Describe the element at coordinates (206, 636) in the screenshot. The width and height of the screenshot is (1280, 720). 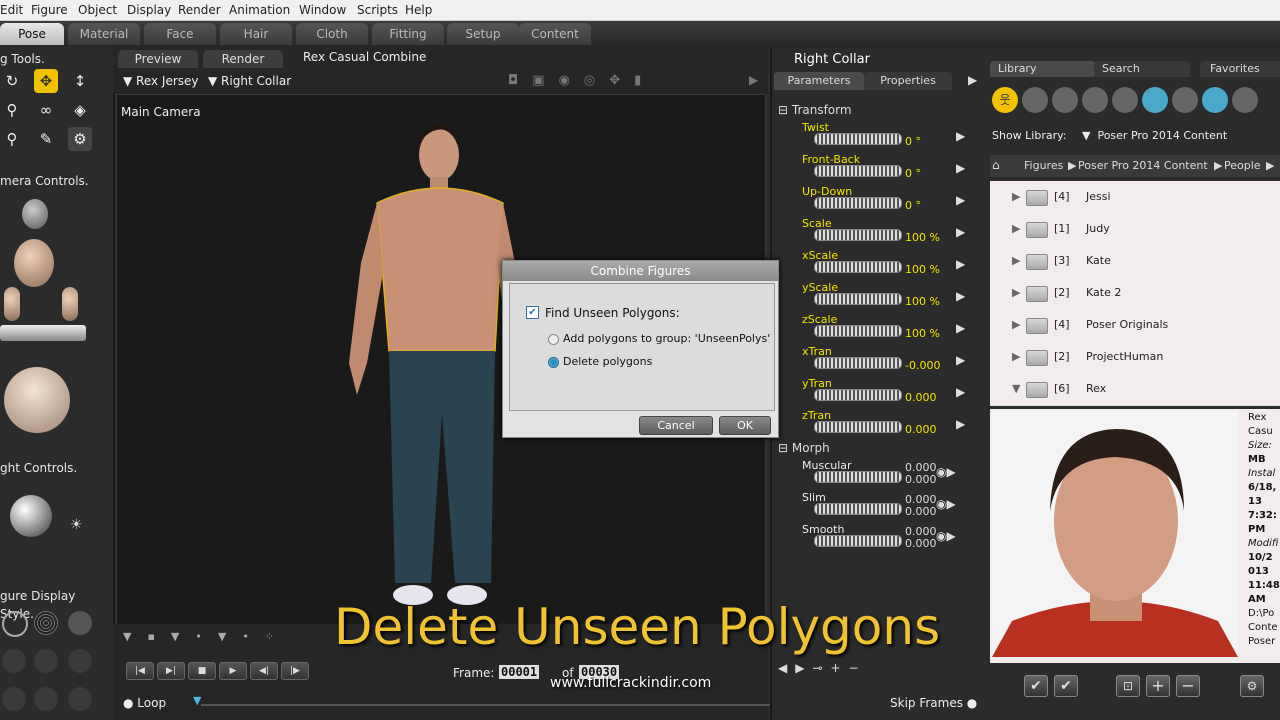
I see `display-options-icon: ▼▪▼•▼•⁘` at that location.